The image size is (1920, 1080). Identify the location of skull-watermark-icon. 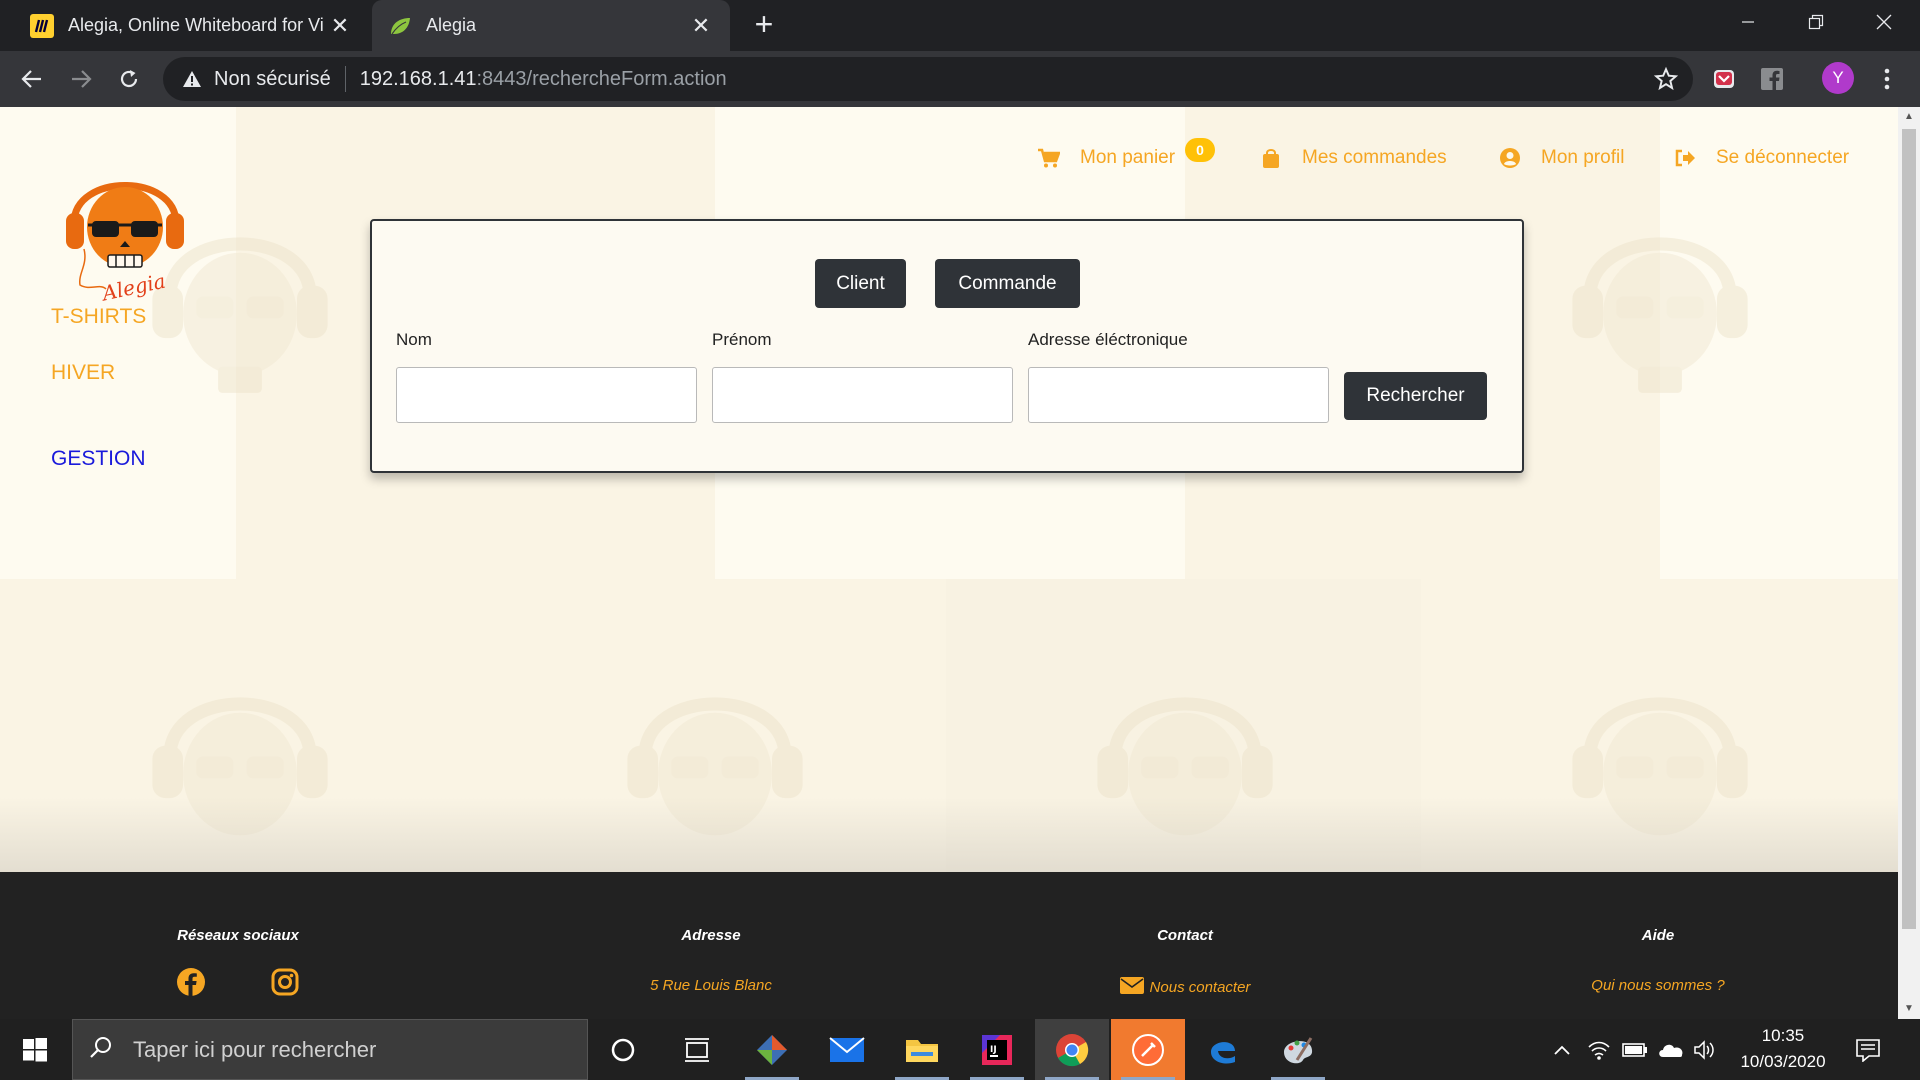
(1660, 315).